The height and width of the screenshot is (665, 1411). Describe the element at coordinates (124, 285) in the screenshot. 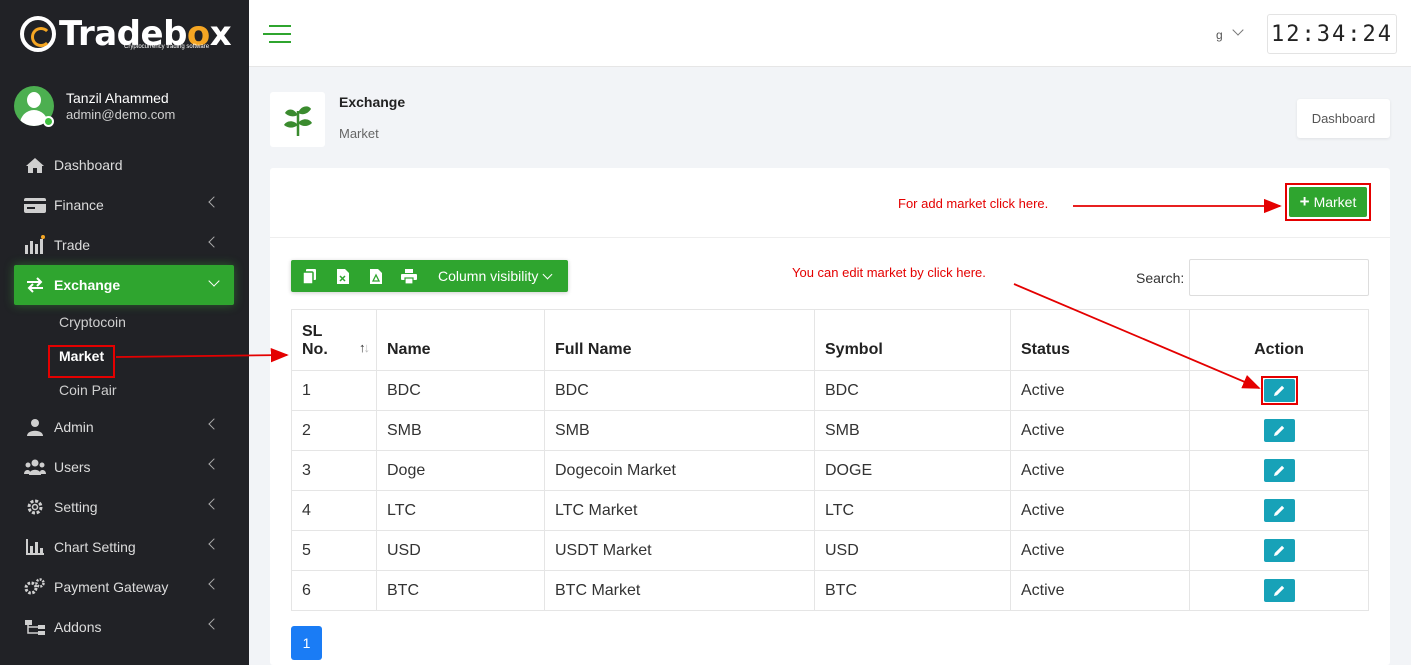

I see `sidebar-item-exchange: Exchange` at that location.